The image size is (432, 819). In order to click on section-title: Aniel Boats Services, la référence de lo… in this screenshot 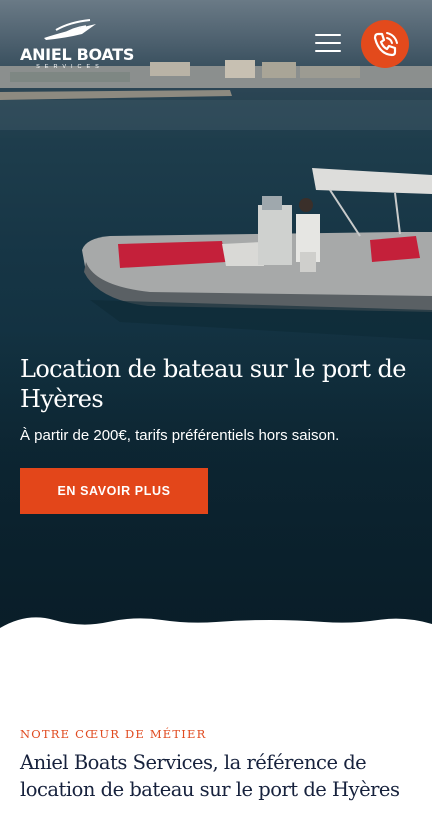, I will do `click(210, 776)`.